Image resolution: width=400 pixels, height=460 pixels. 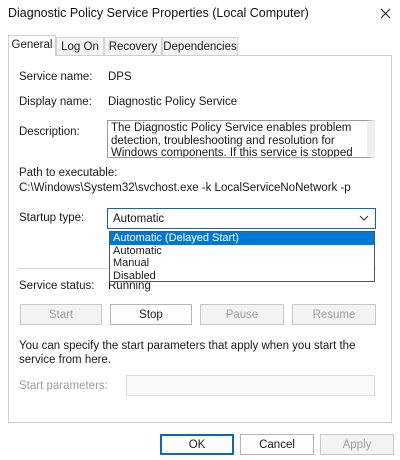 What do you see at coordinates (151, 314) in the screenshot?
I see `stop-button: Stop` at bounding box center [151, 314].